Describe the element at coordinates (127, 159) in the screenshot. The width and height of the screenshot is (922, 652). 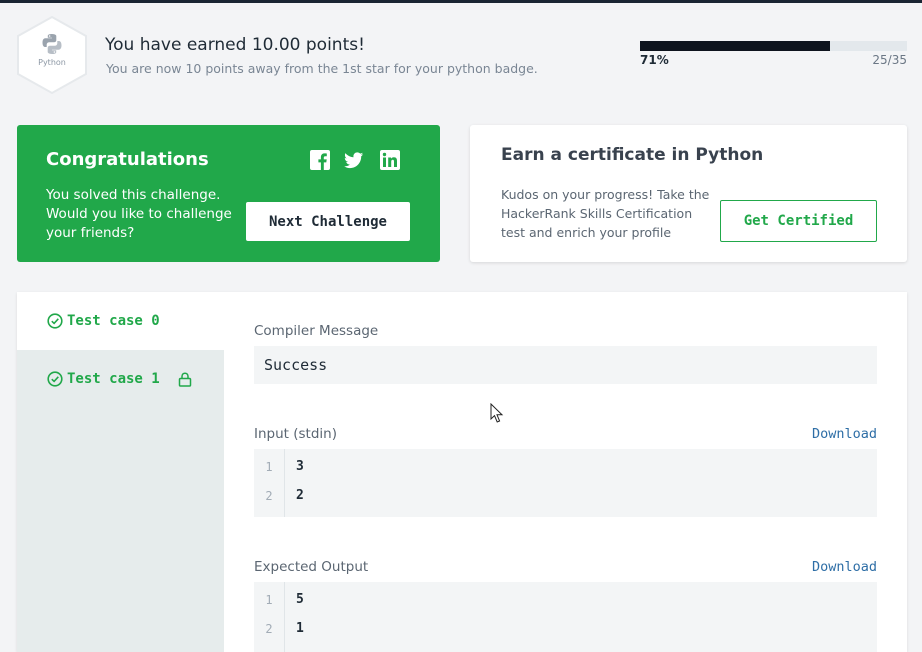
I see `congratulations-title: Congratulations` at that location.